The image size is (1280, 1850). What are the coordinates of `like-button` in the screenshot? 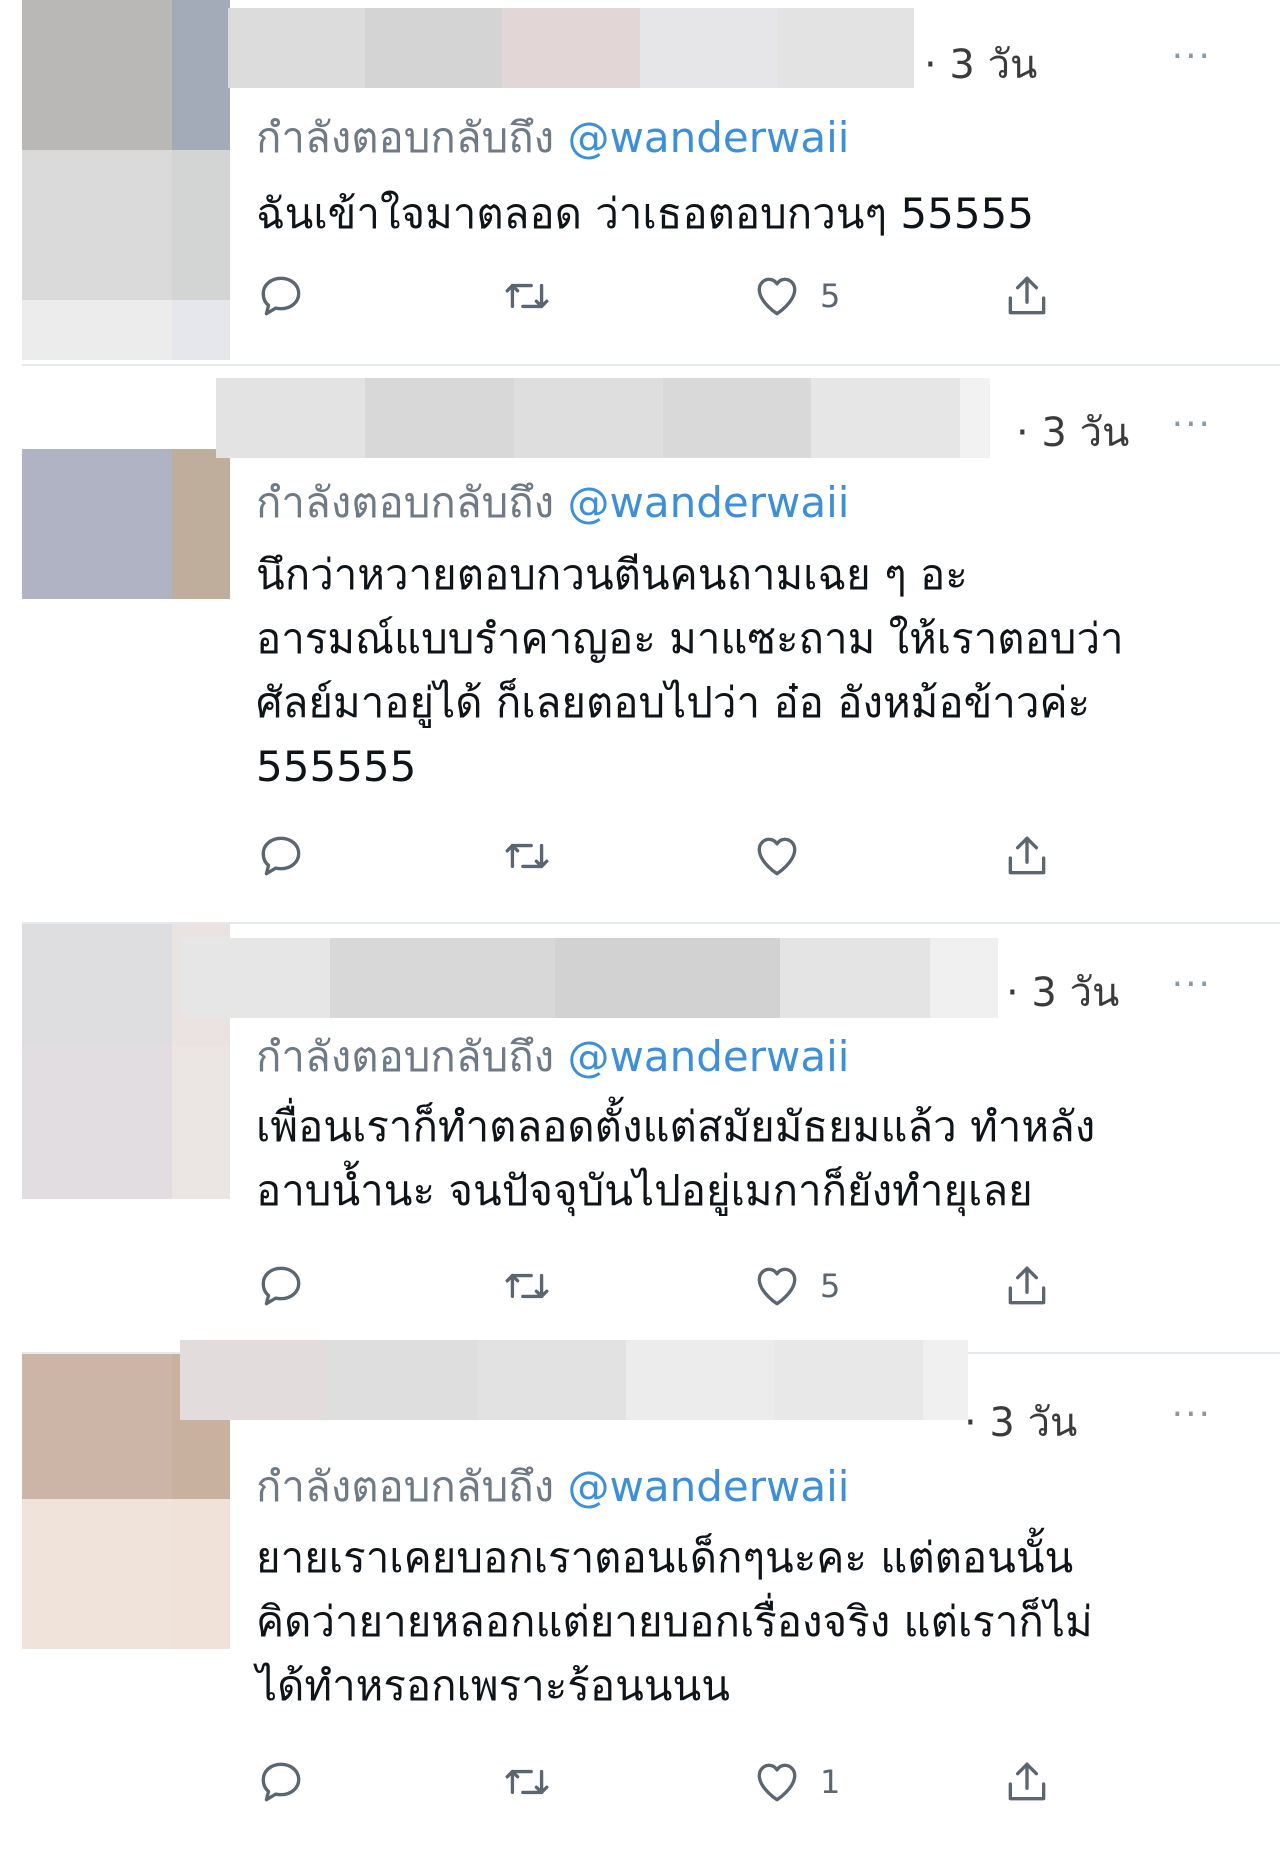 It's located at (786, 856).